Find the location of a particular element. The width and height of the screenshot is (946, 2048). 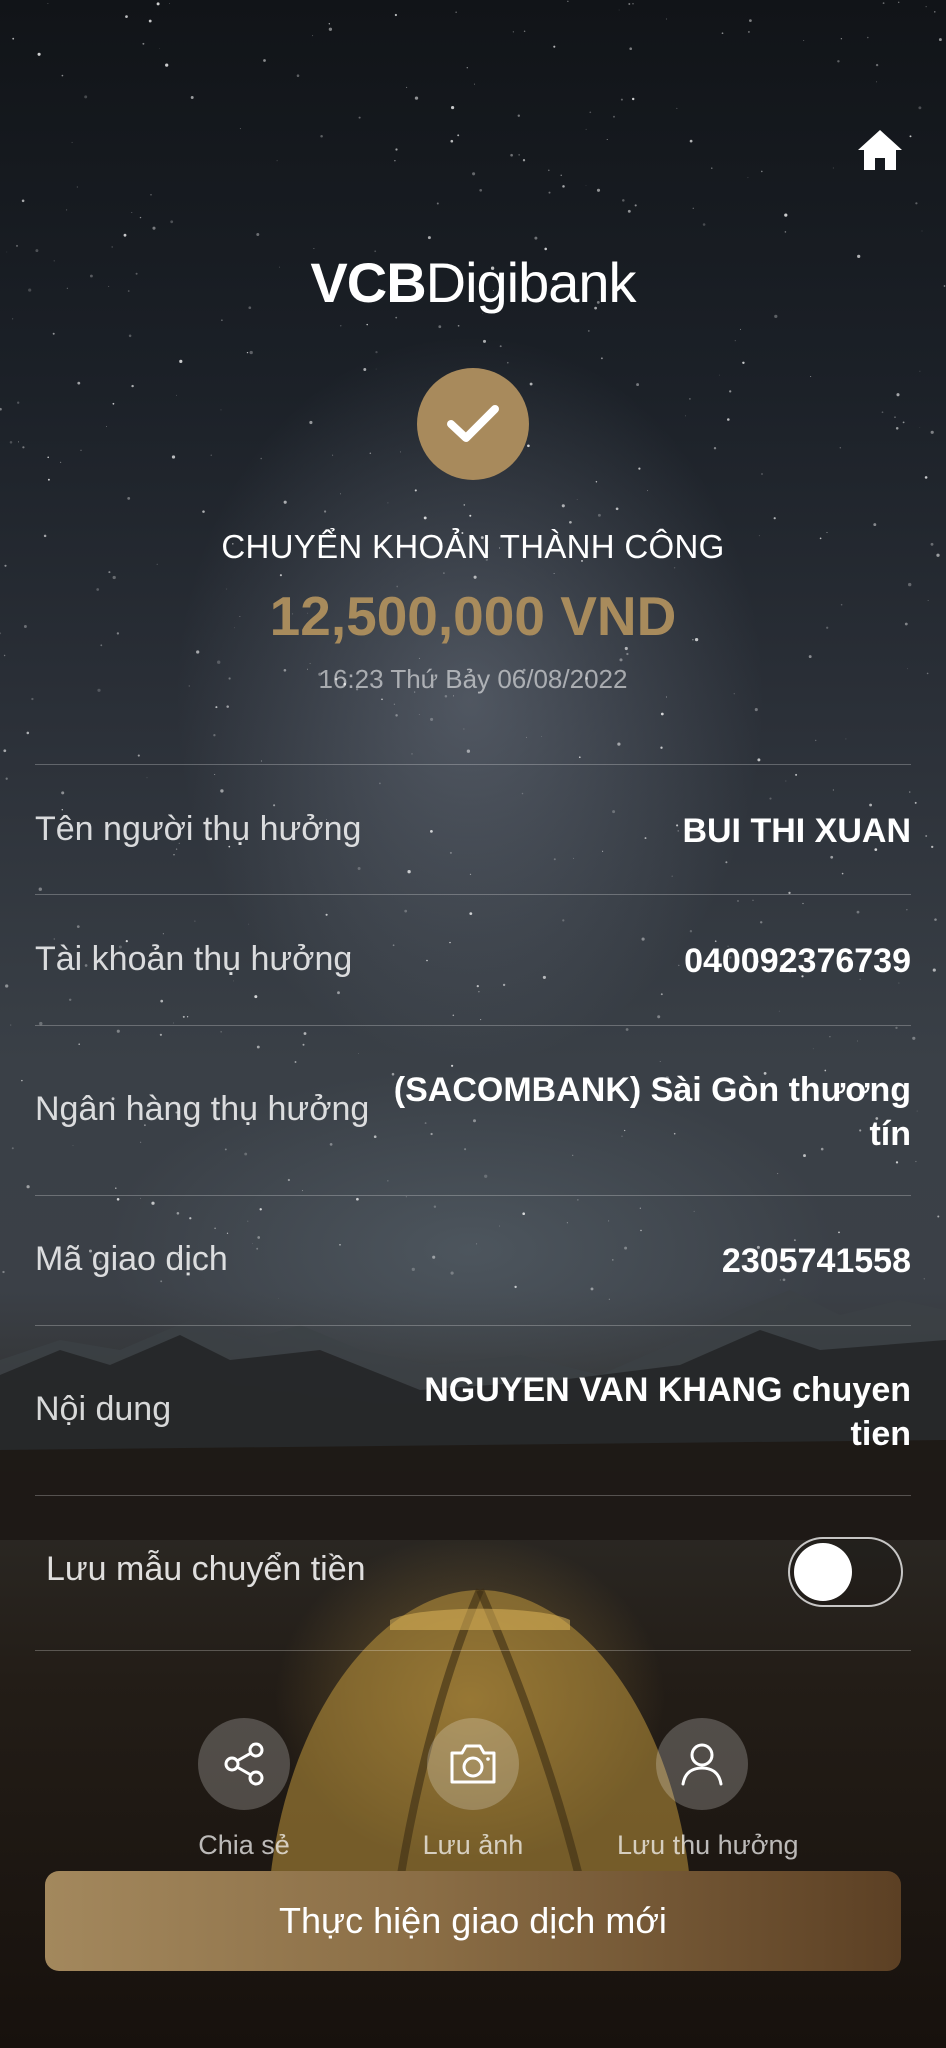

save-image-button-circle is located at coordinates (473, 1764).